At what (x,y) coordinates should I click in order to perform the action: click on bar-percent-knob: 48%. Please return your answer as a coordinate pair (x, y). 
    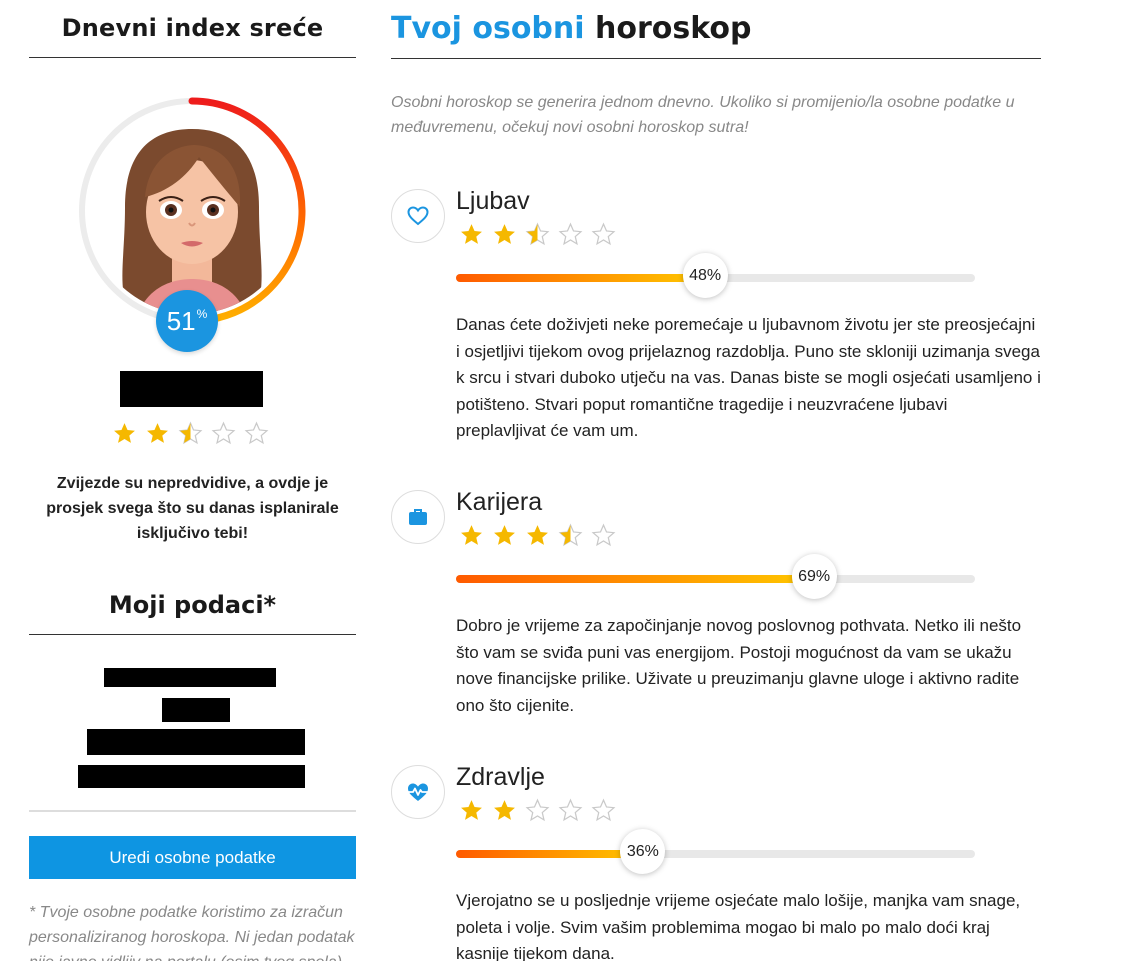
    Looking at the image, I should click on (705, 275).